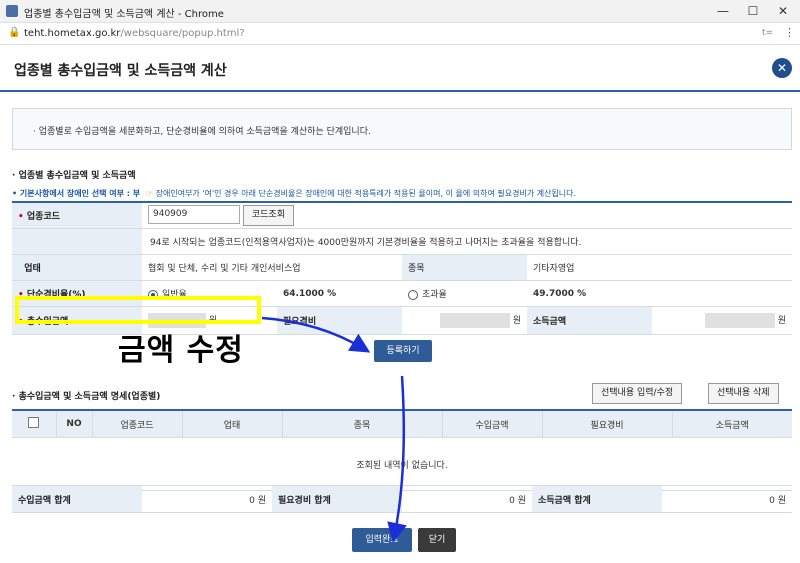  What do you see at coordinates (397, 459) in the screenshot?
I see `arrow-to-submit` at bounding box center [397, 459].